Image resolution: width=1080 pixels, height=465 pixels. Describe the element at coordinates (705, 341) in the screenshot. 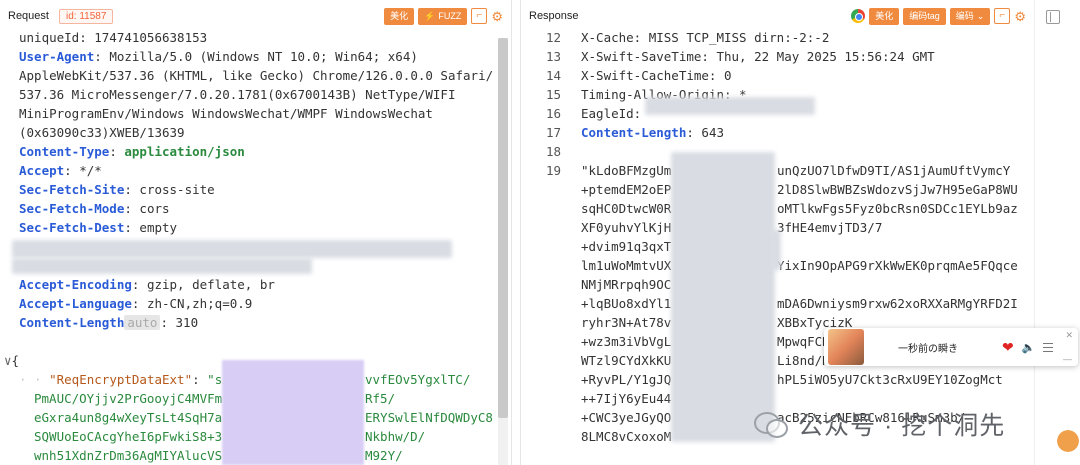

I see `code-line: +wz3m3iVbVgL MpwqFCK` at that location.